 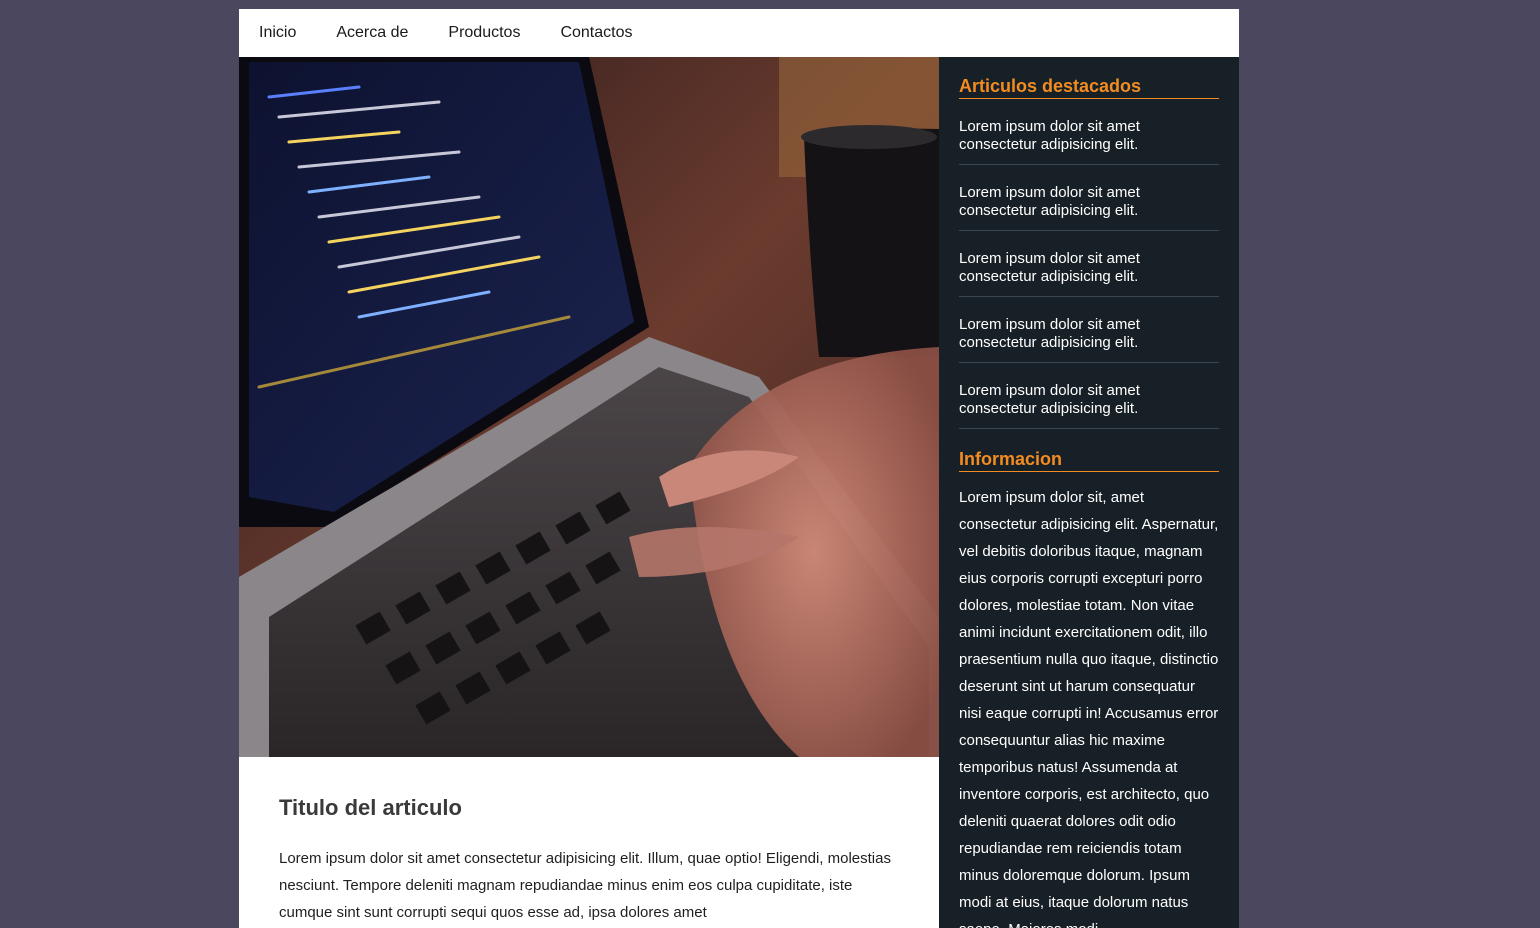 What do you see at coordinates (372, 33) in the screenshot?
I see `nav-item-acerca-de: Acerca de` at bounding box center [372, 33].